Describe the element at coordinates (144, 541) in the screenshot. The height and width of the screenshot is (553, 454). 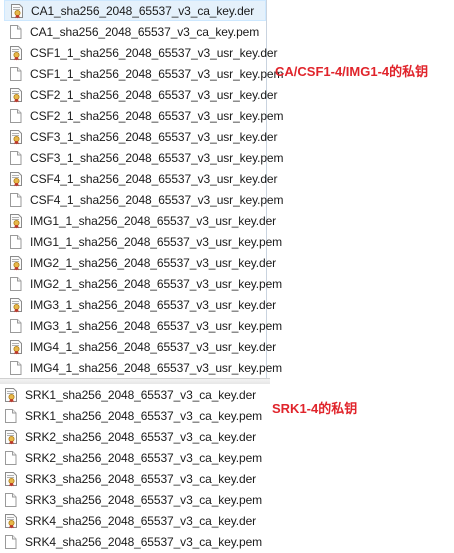
I see `file-name: SRK4_sha256_2048_65537_v3_ca_key.pem` at that location.